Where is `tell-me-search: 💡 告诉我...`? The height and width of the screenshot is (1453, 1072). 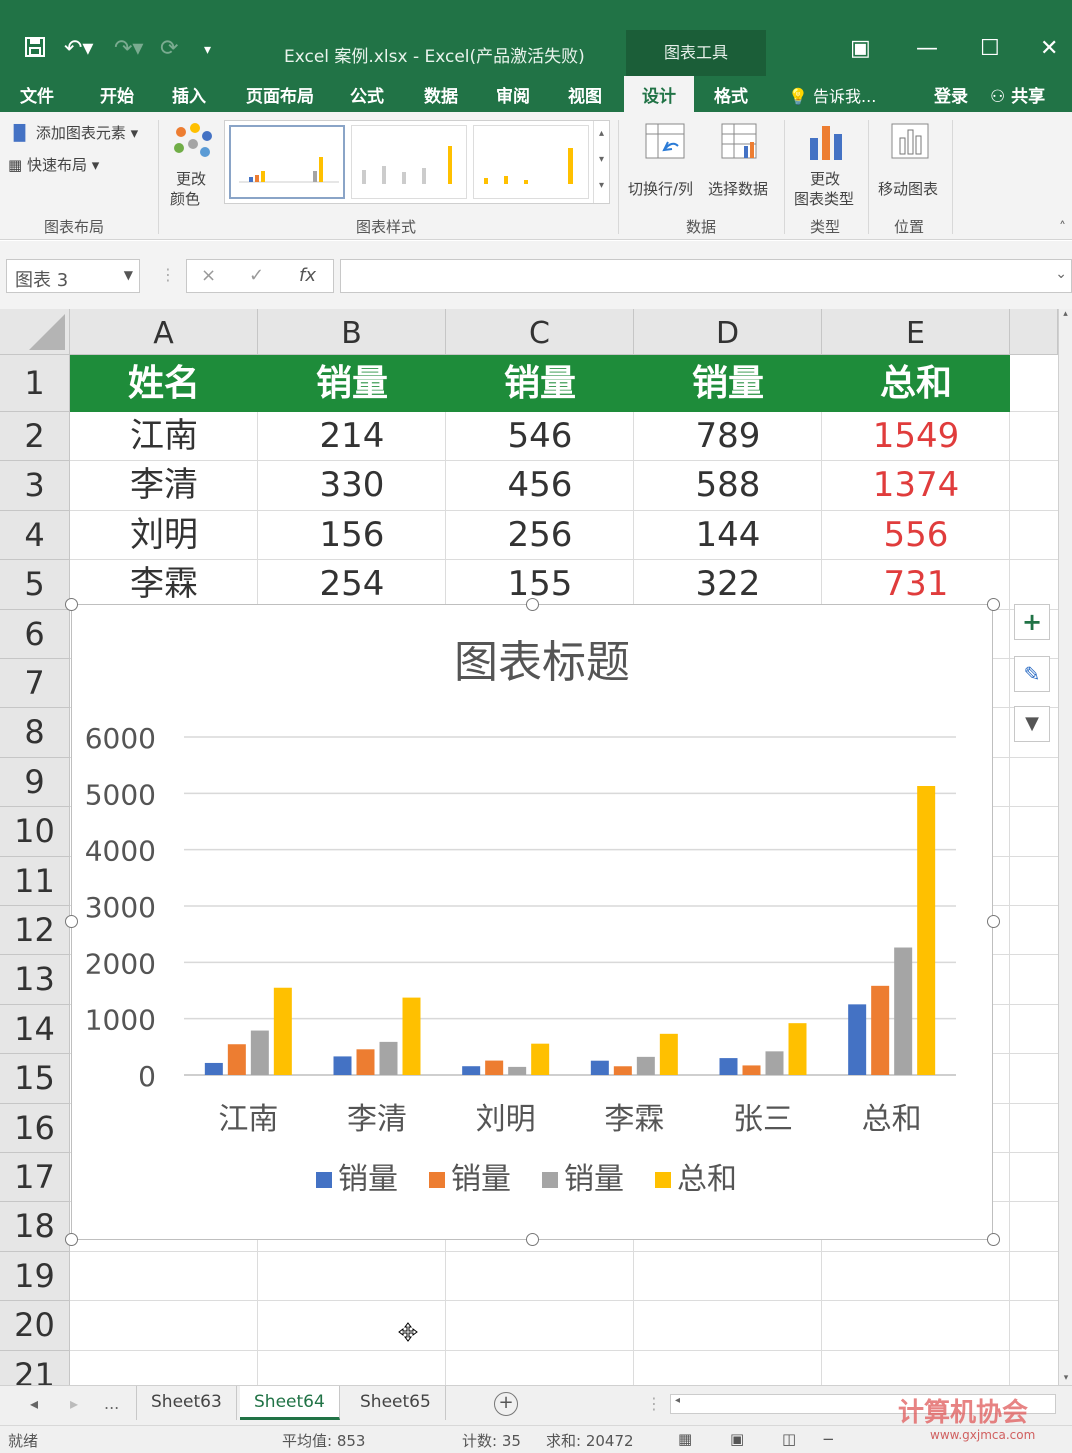 tell-me-search: 💡 告诉我... is located at coordinates (832, 95).